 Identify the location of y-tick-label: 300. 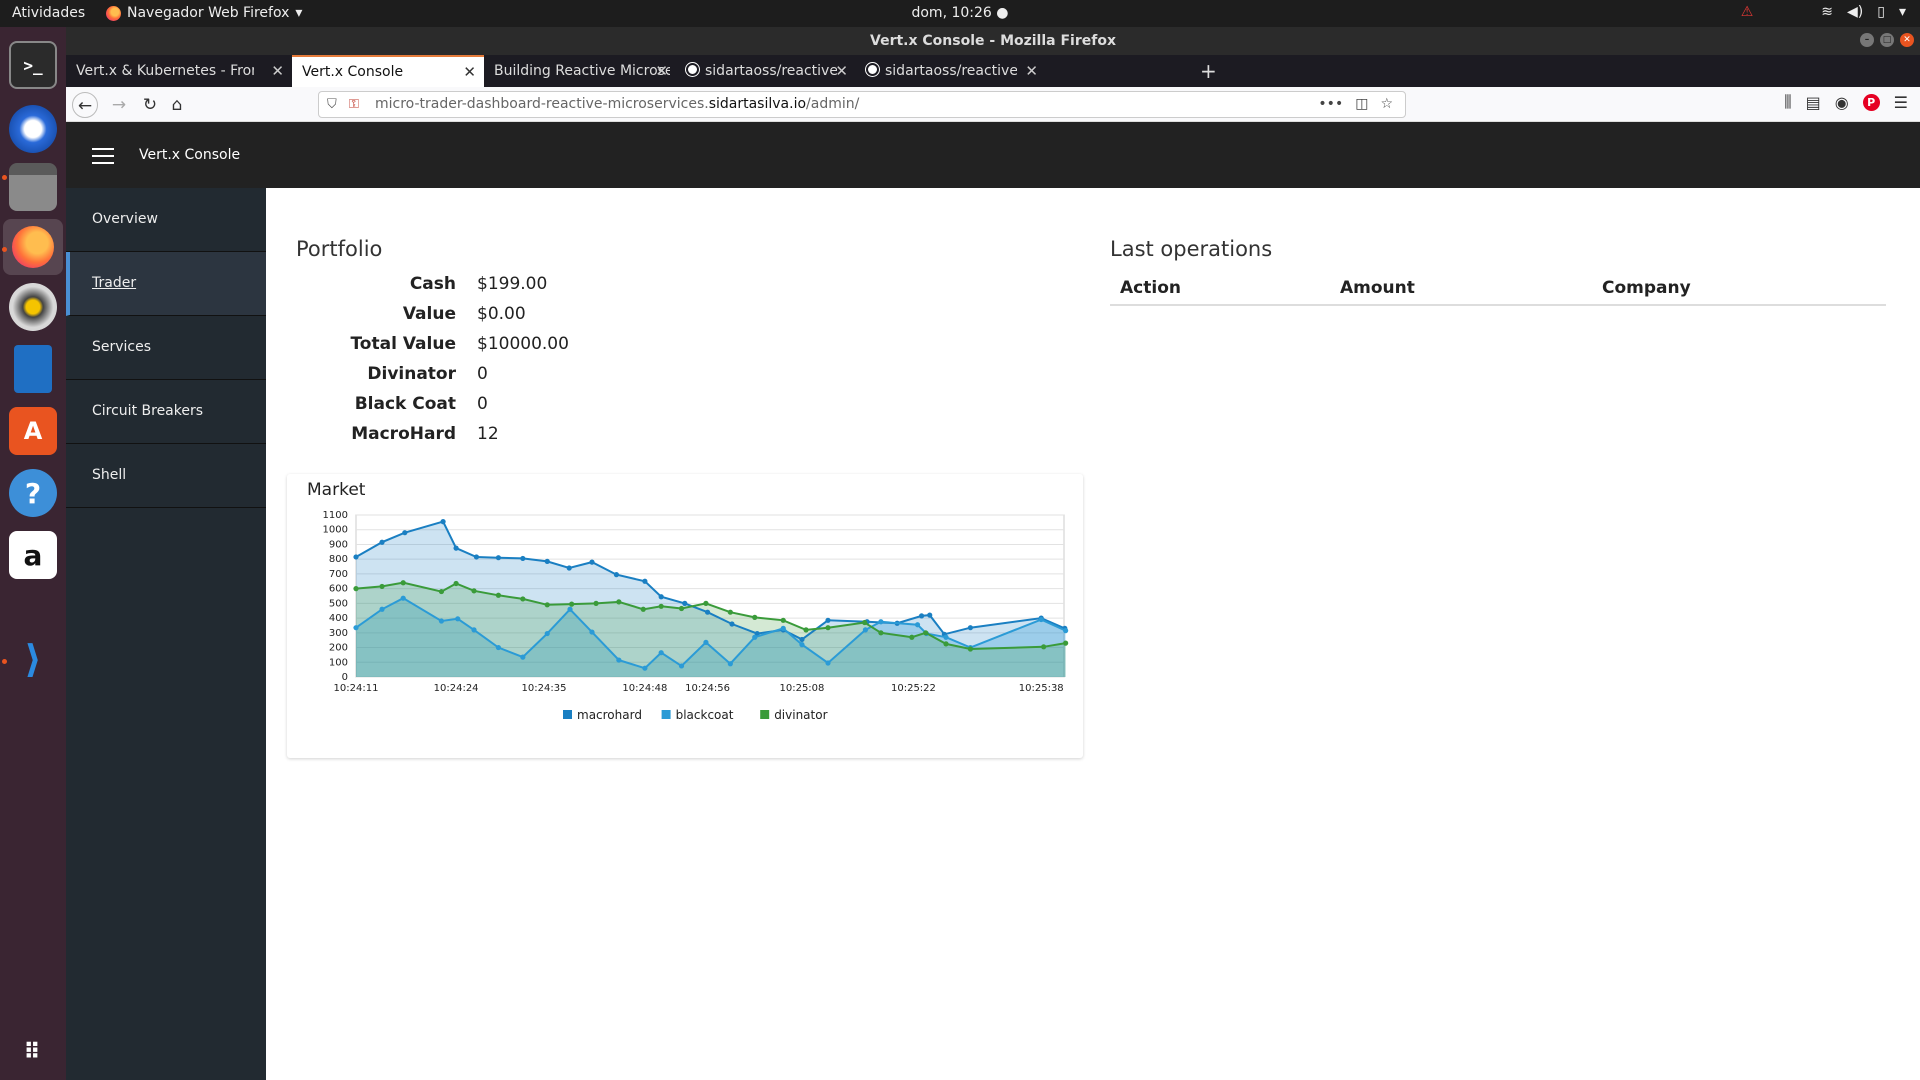
(338, 633).